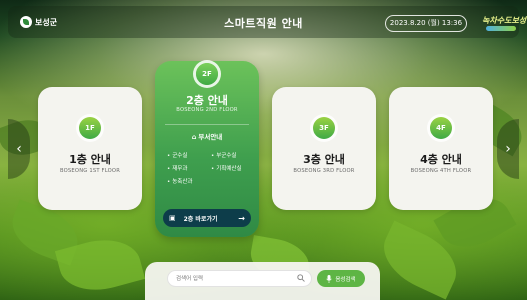  I want to click on chevron-right-icon: ›, so click(508, 149).